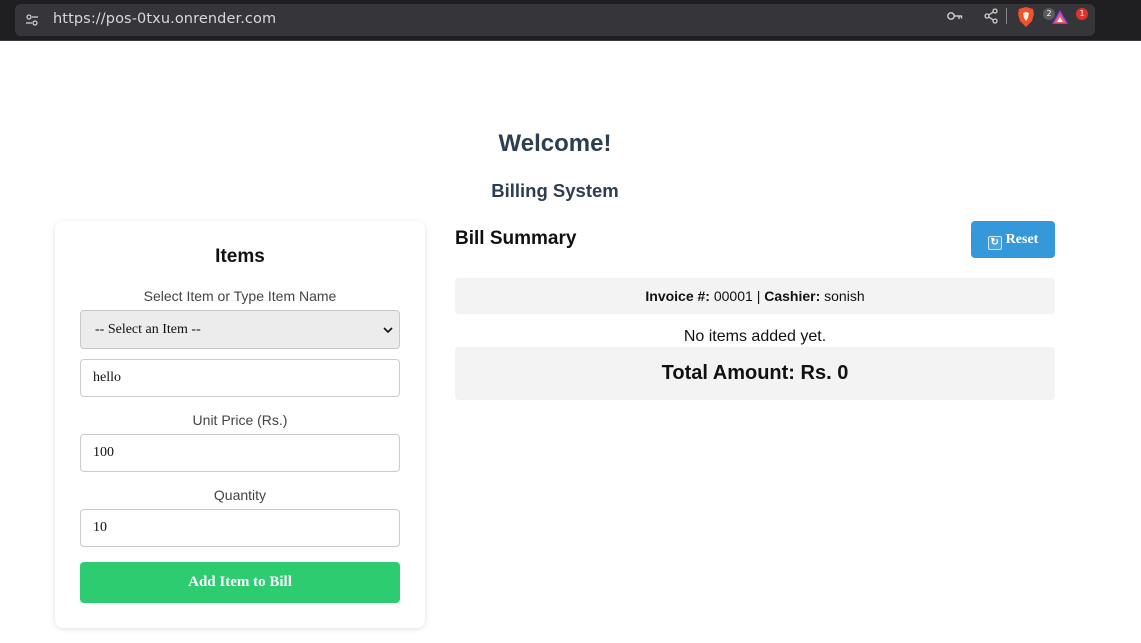  I want to click on empty-bill-message: No items added yet., so click(755, 336).